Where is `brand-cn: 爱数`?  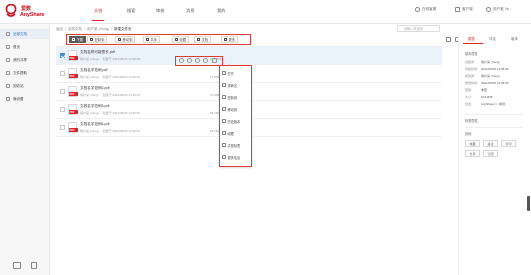
brand-cn: 爱数 is located at coordinates (26, 9).